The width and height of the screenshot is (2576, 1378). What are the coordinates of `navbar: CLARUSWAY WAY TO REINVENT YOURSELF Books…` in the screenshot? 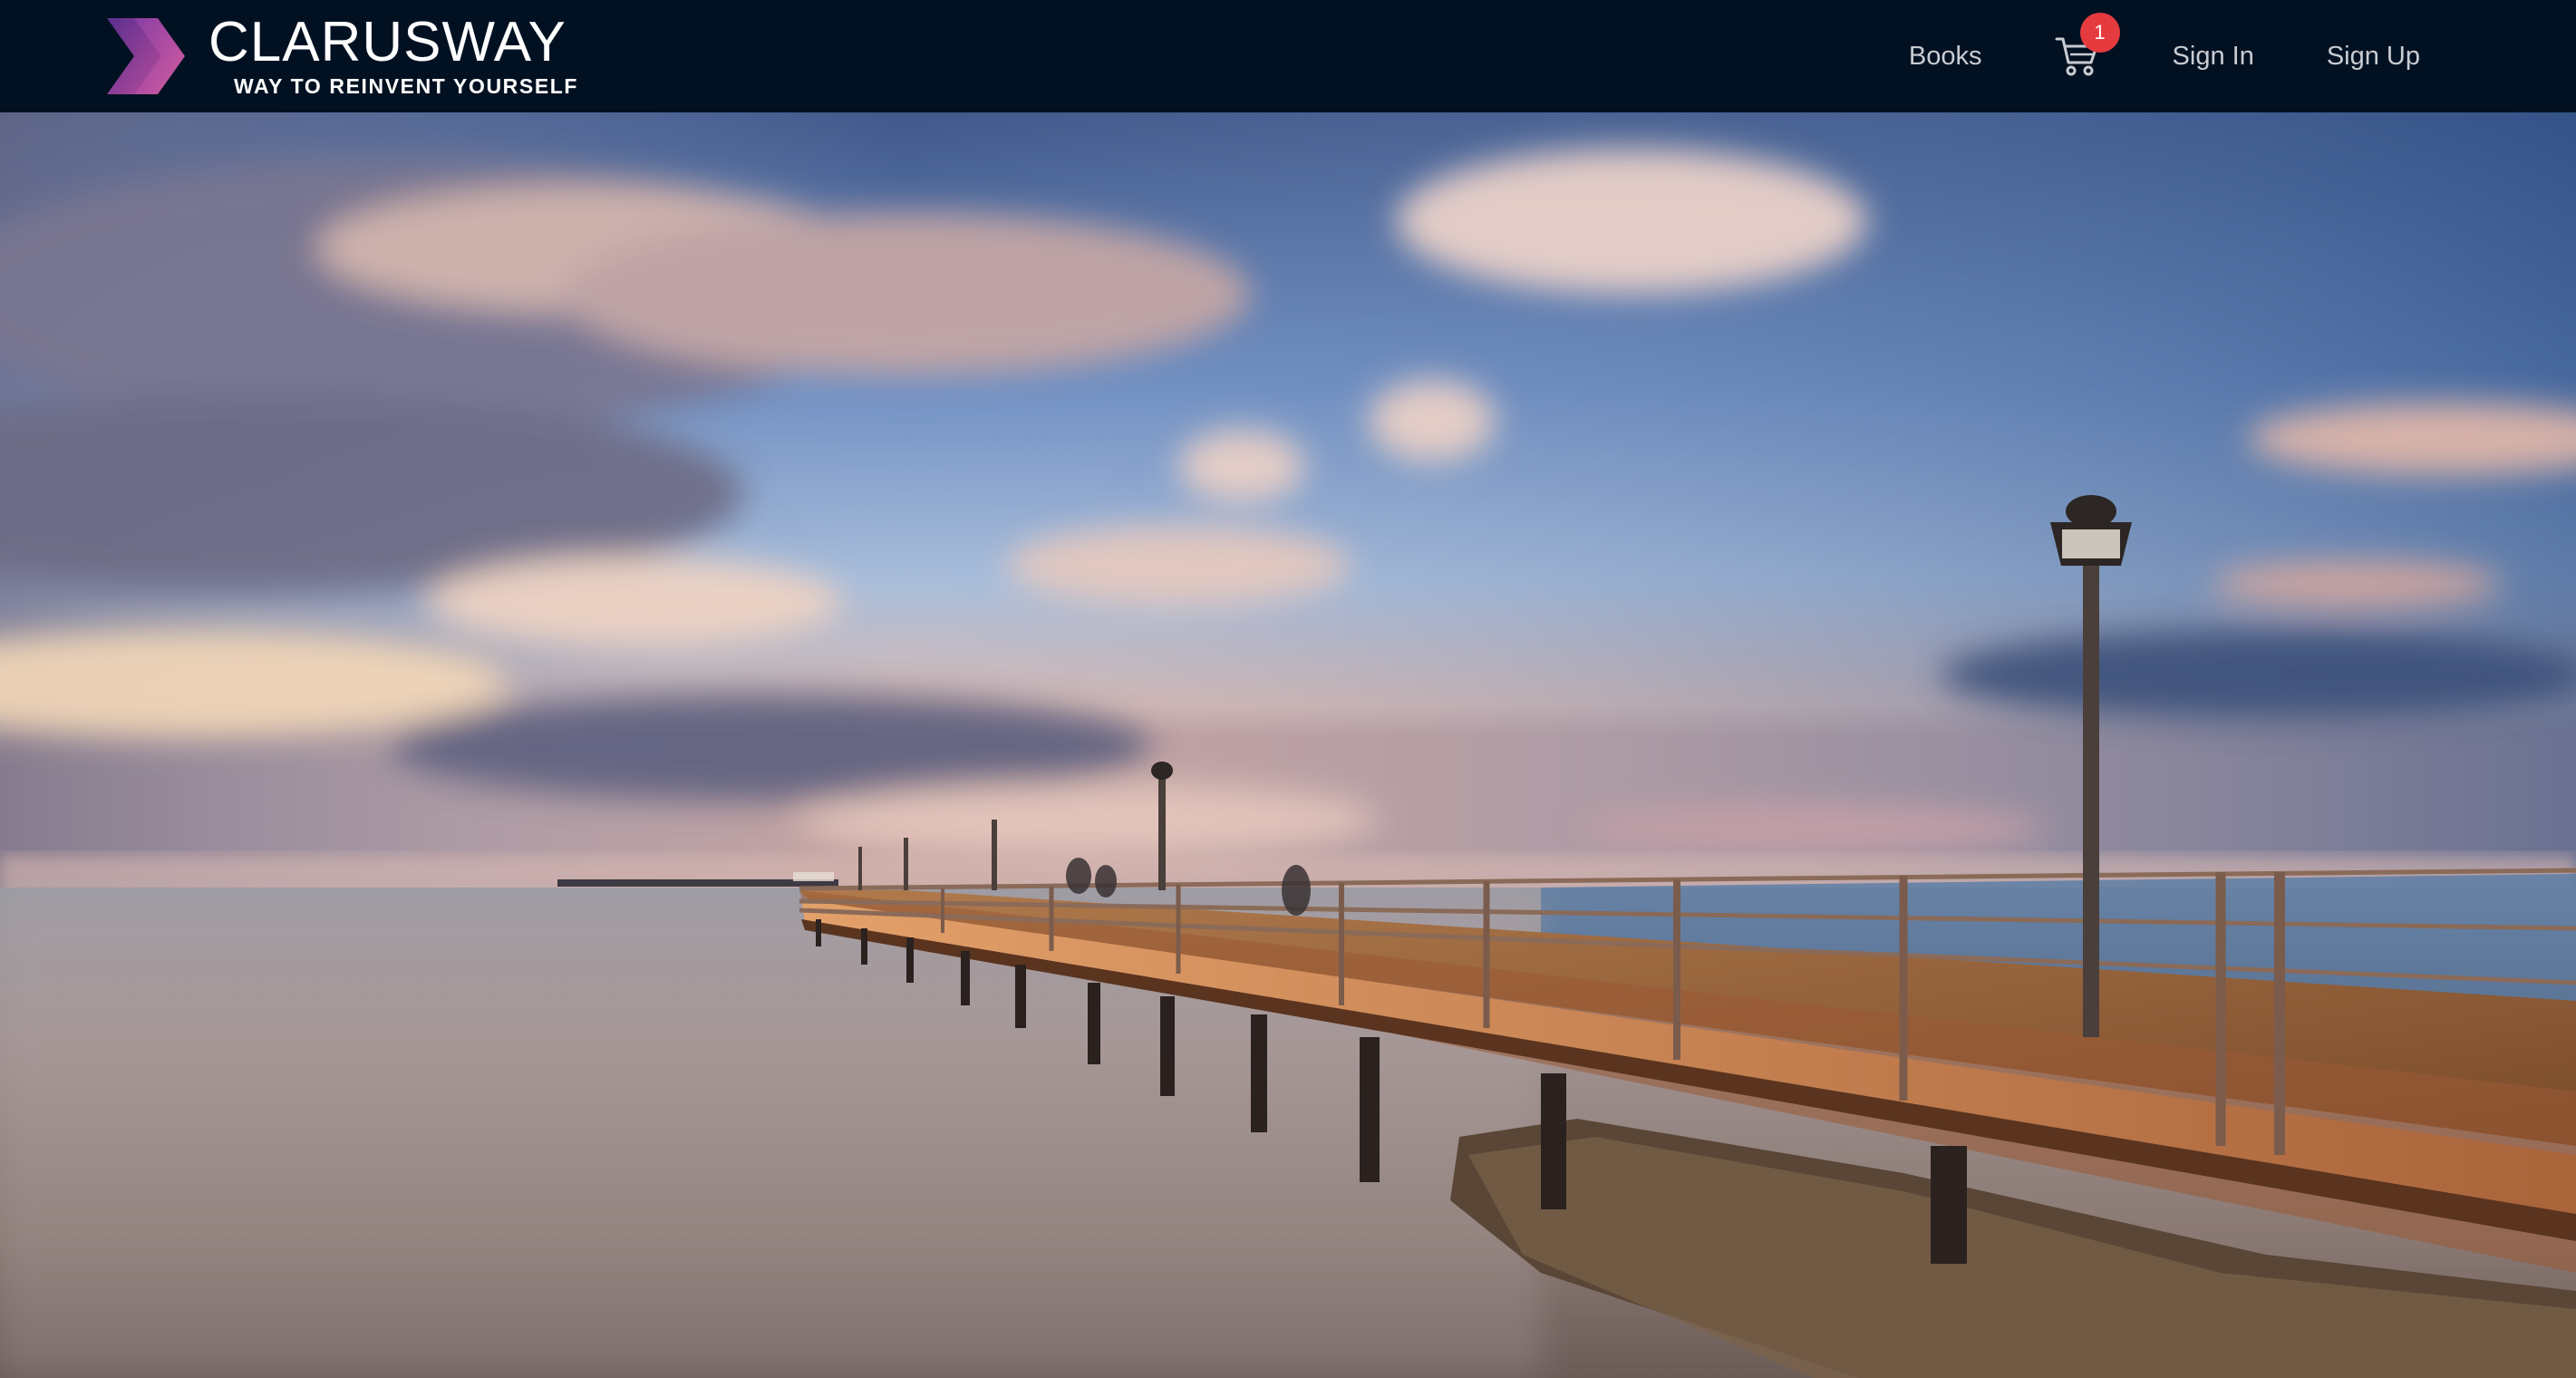 It's located at (1288, 56).